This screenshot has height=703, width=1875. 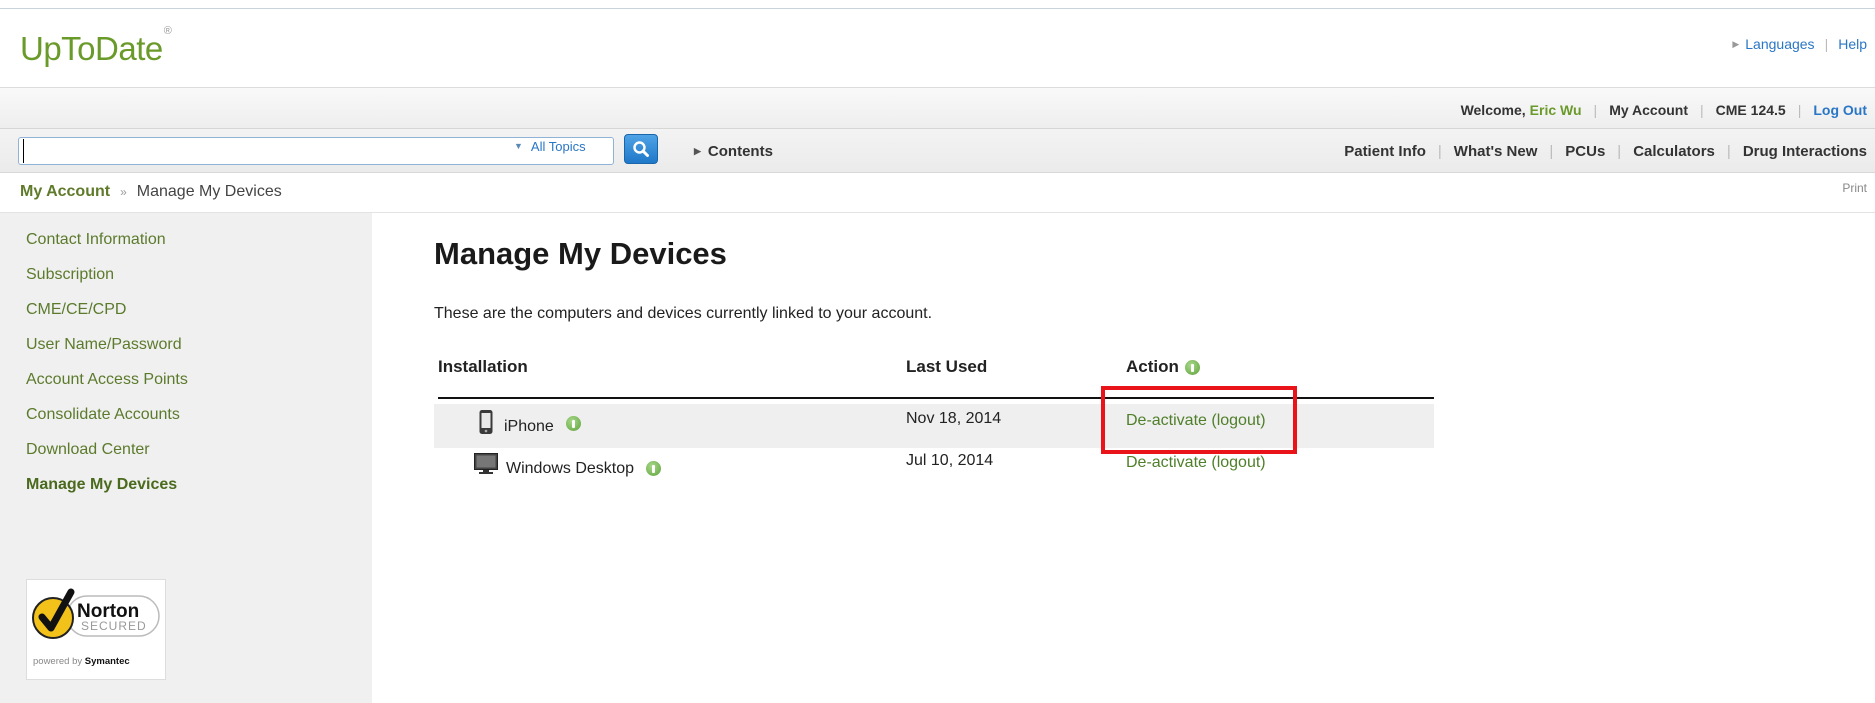 I want to click on svg-text: powered by Symantec, so click(x=81, y=661).